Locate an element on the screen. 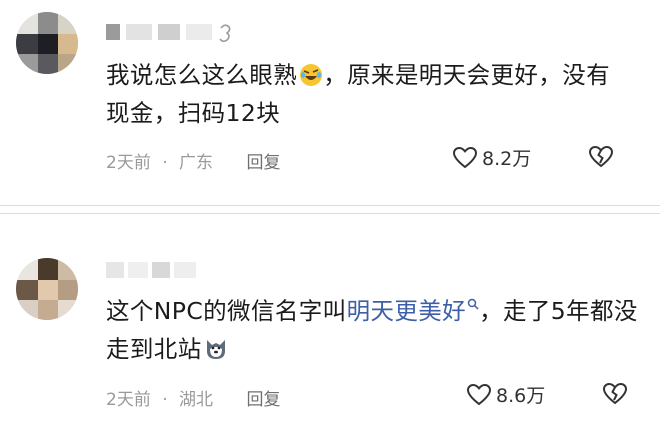  like-count: 8.6万 is located at coordinates (521, 396).